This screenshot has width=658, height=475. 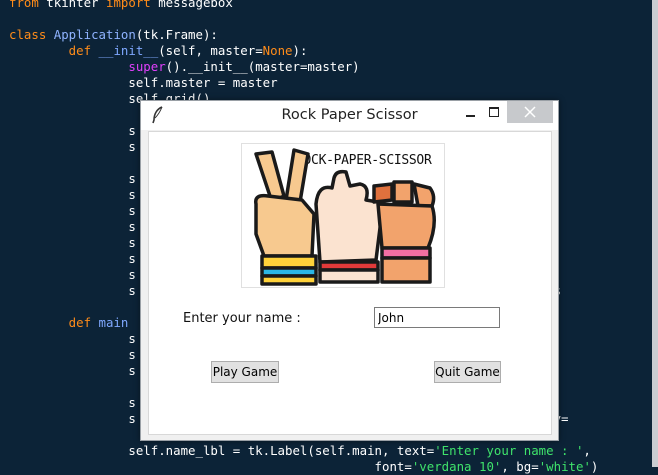 I want to click on code-line: def main, so click(x=69, y=322).